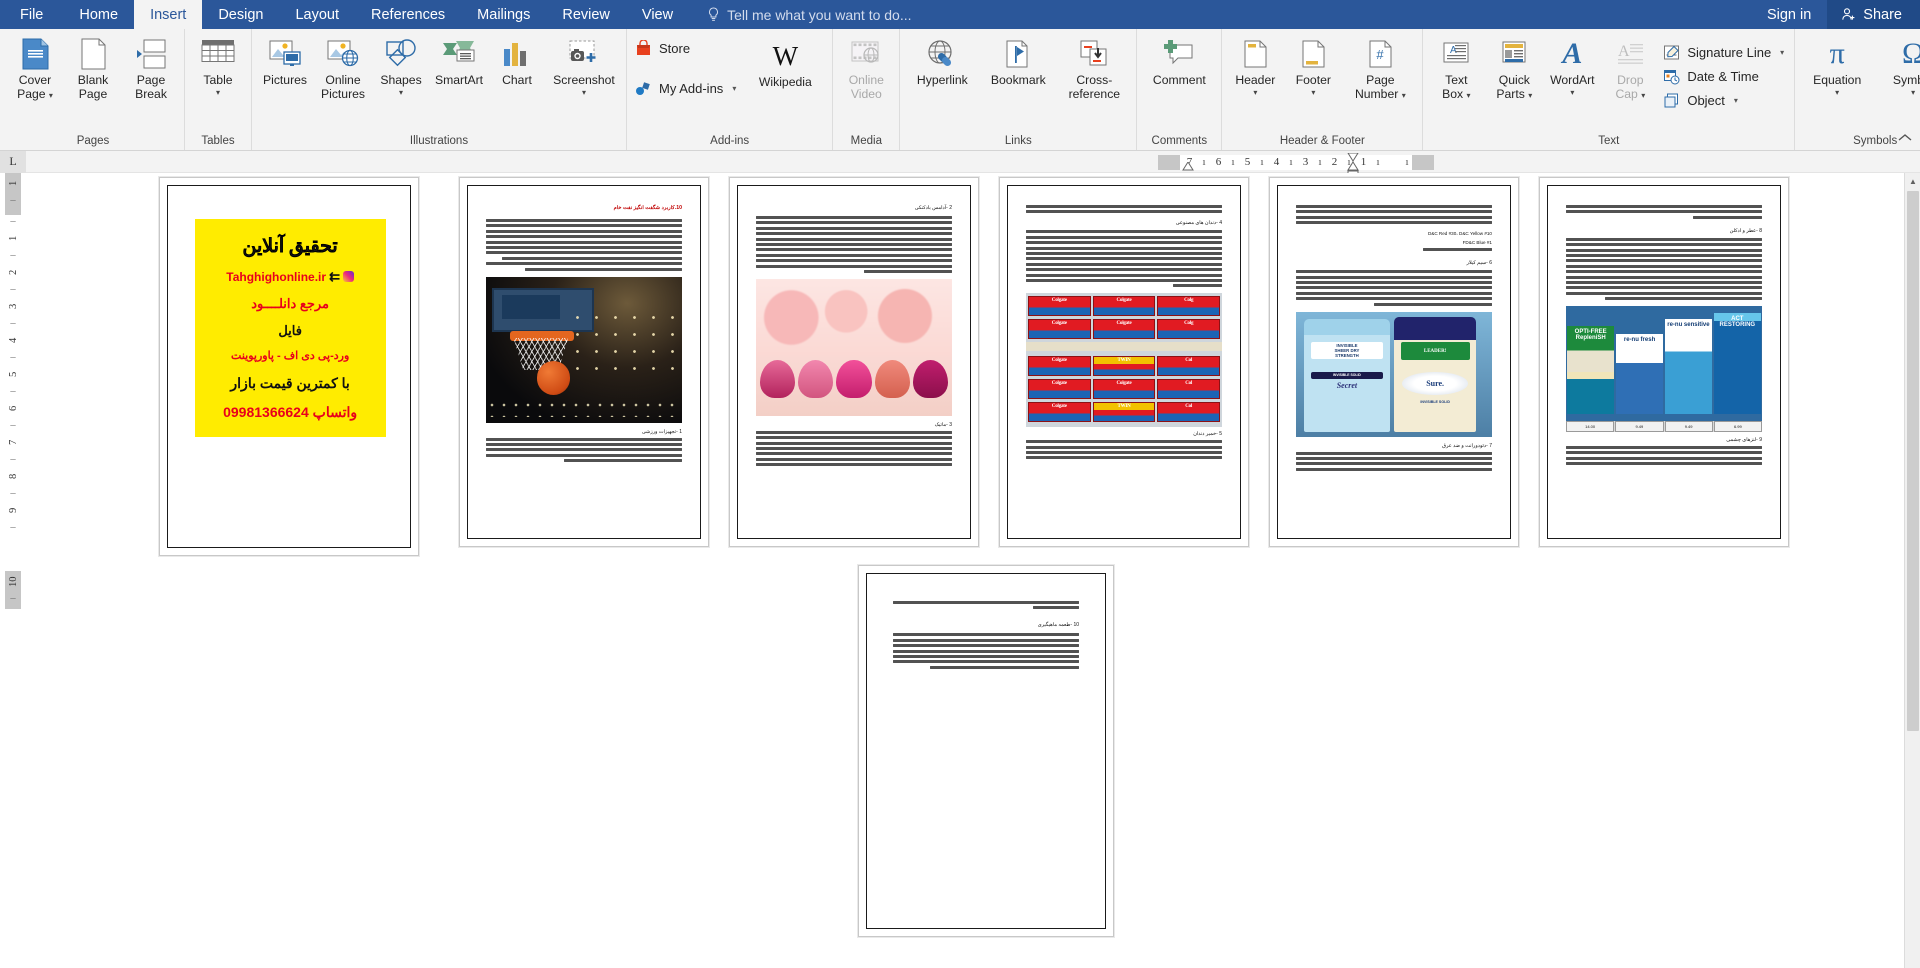 This screenshot has height=968, width=1920. I want to click on scroll-up-arrow-icon: ▲, so click(1912, 181).